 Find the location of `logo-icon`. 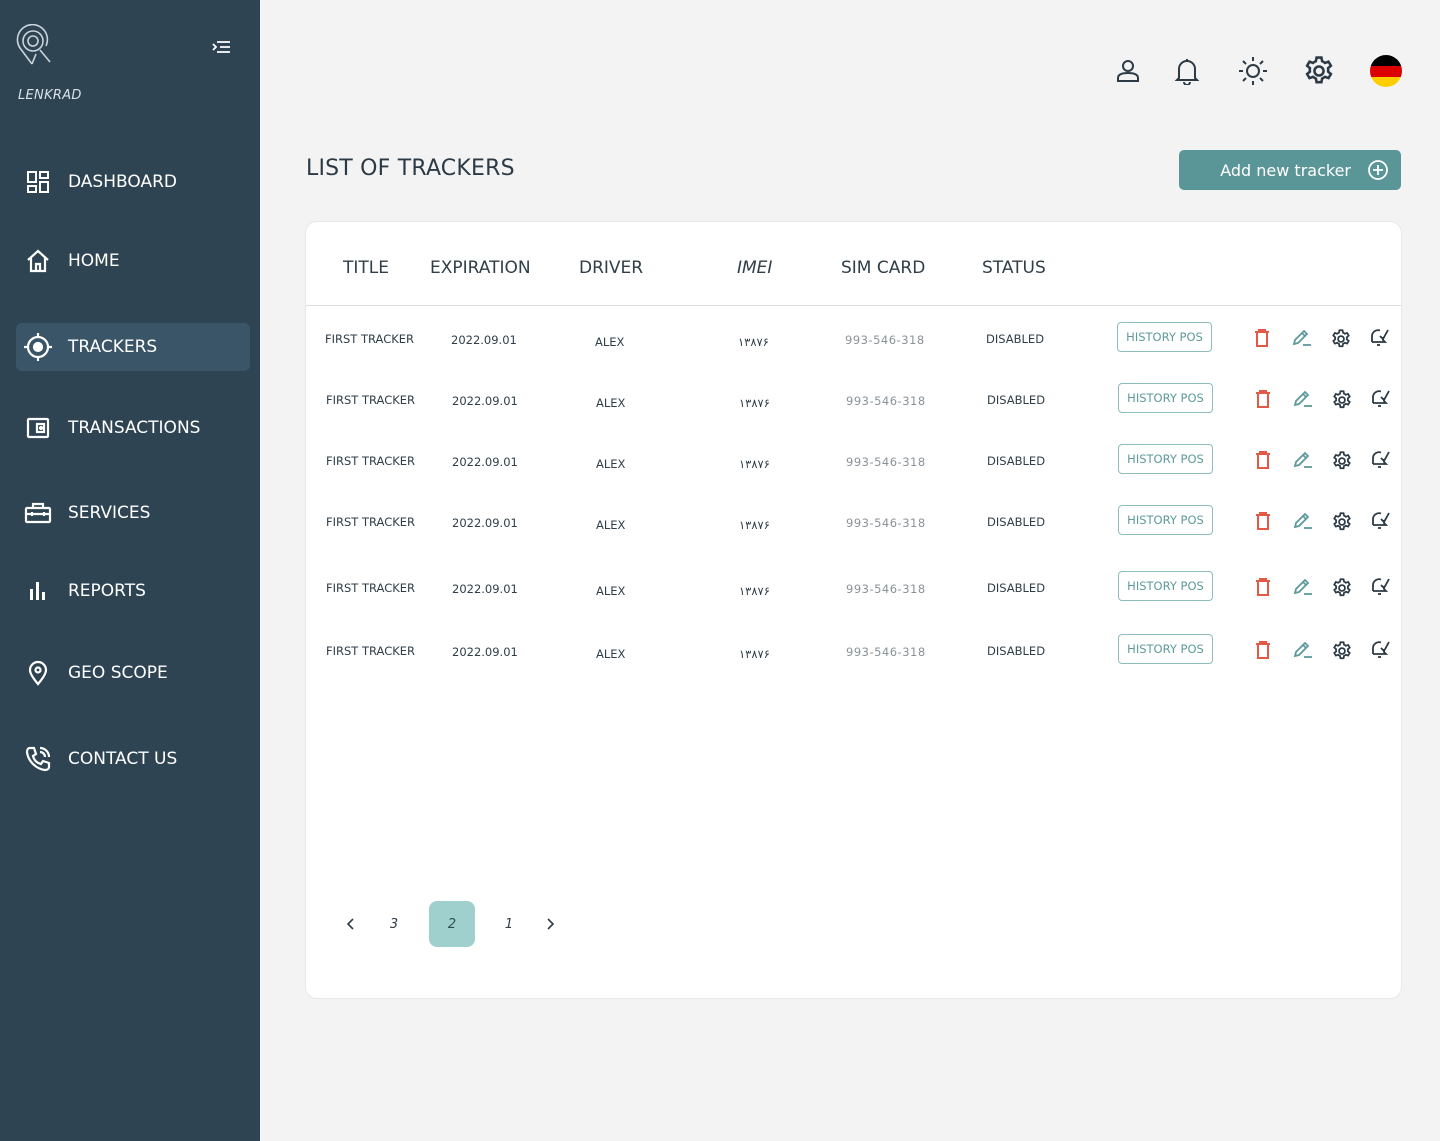

logo-icon is located at coordinates (36, 45).